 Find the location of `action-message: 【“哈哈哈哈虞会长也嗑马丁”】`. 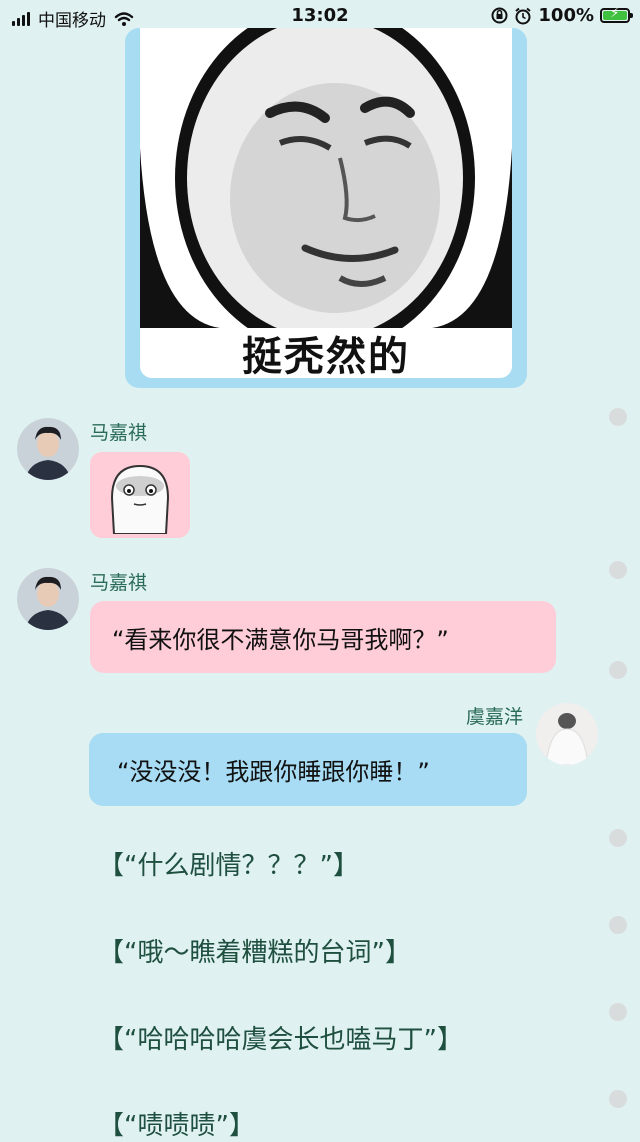

action-message: 【“哈哈哈哈虞会长也嗑马丁”】 is located at coordinates (280, 1037).